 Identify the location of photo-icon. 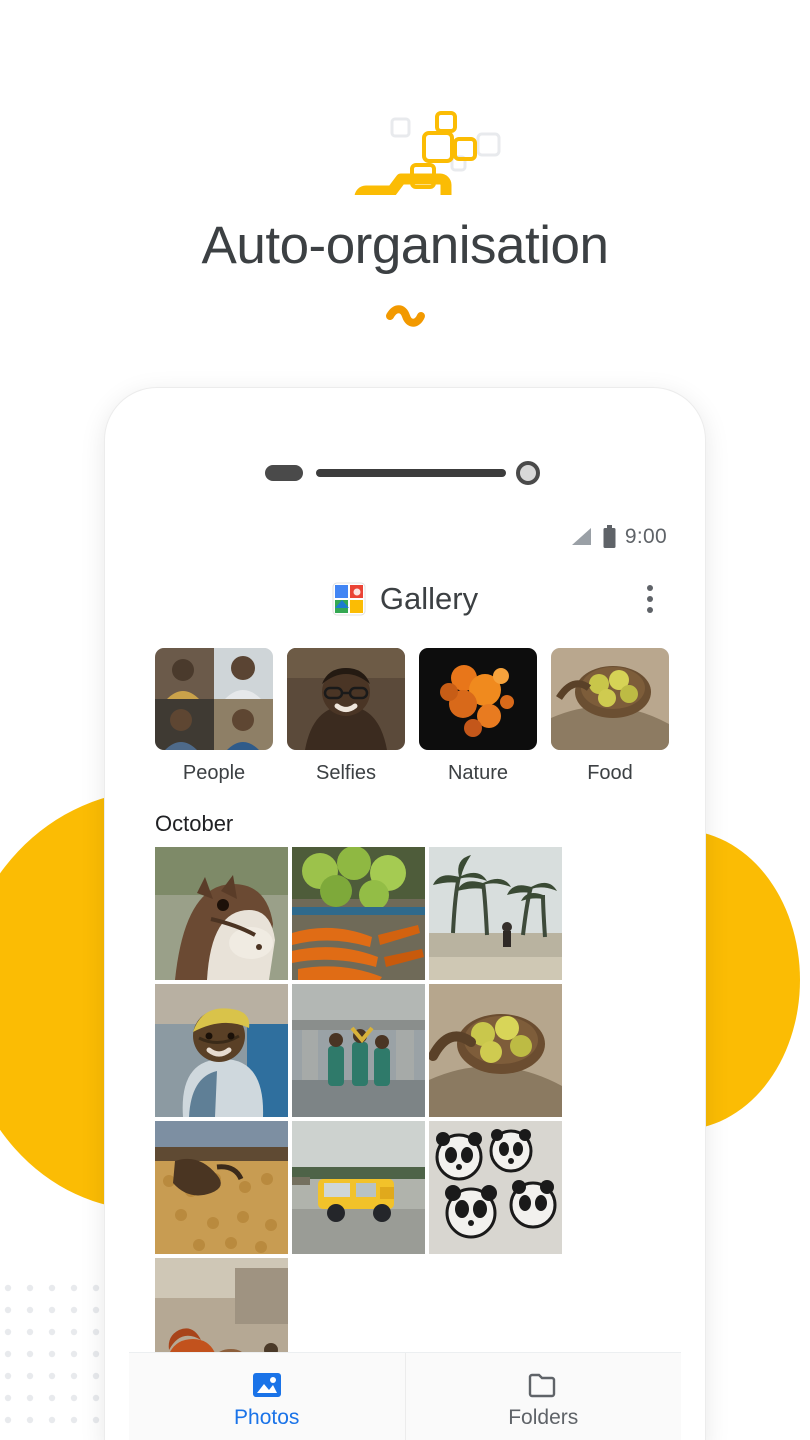
(266, 1384).